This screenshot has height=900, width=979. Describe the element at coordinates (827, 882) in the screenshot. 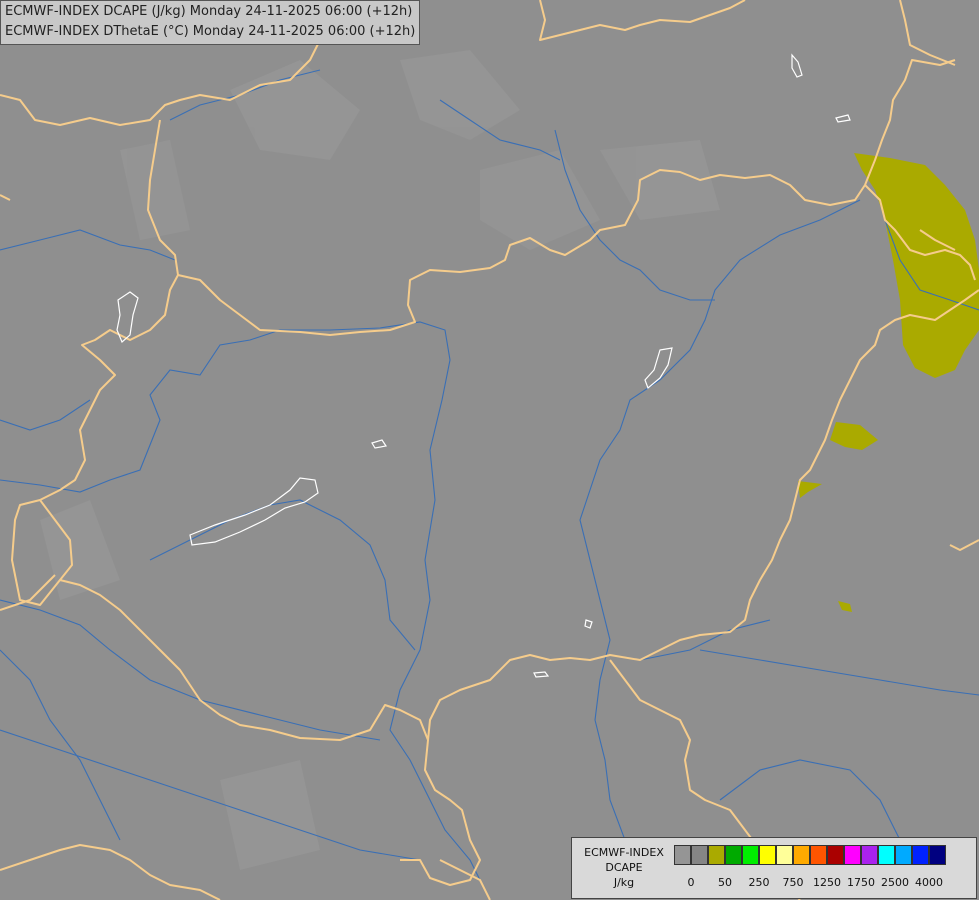

I see `legend-tick-label: 1250` at that location.